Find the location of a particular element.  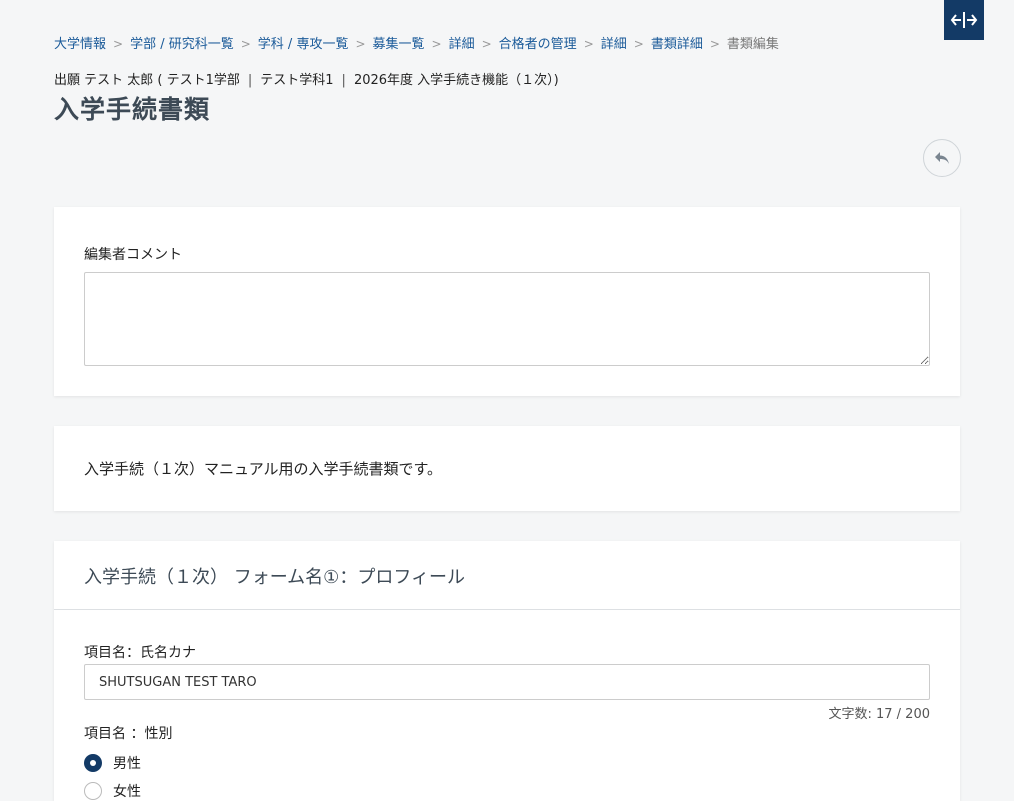

expand-horizontal-icon is located at coordinates (964, 20).